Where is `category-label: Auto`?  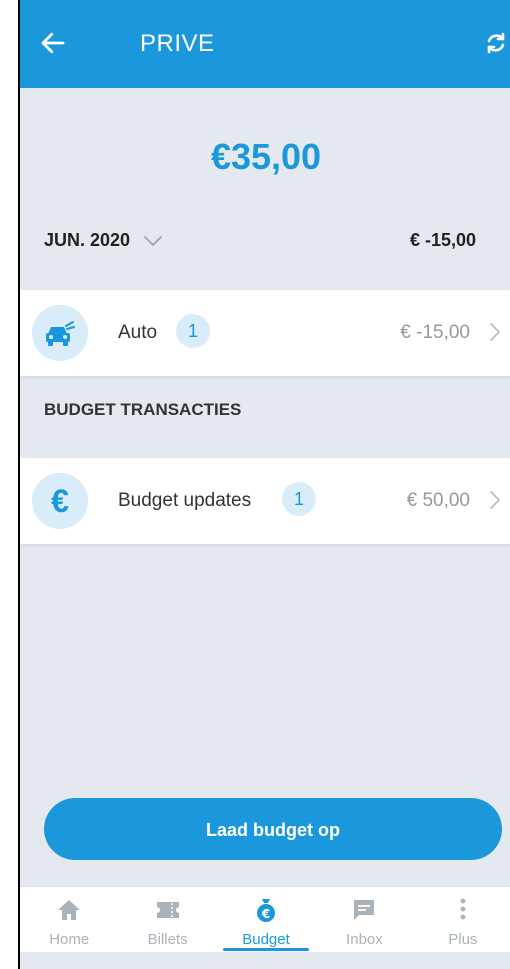
category-label: Auto is located at coordinates (138, 332).